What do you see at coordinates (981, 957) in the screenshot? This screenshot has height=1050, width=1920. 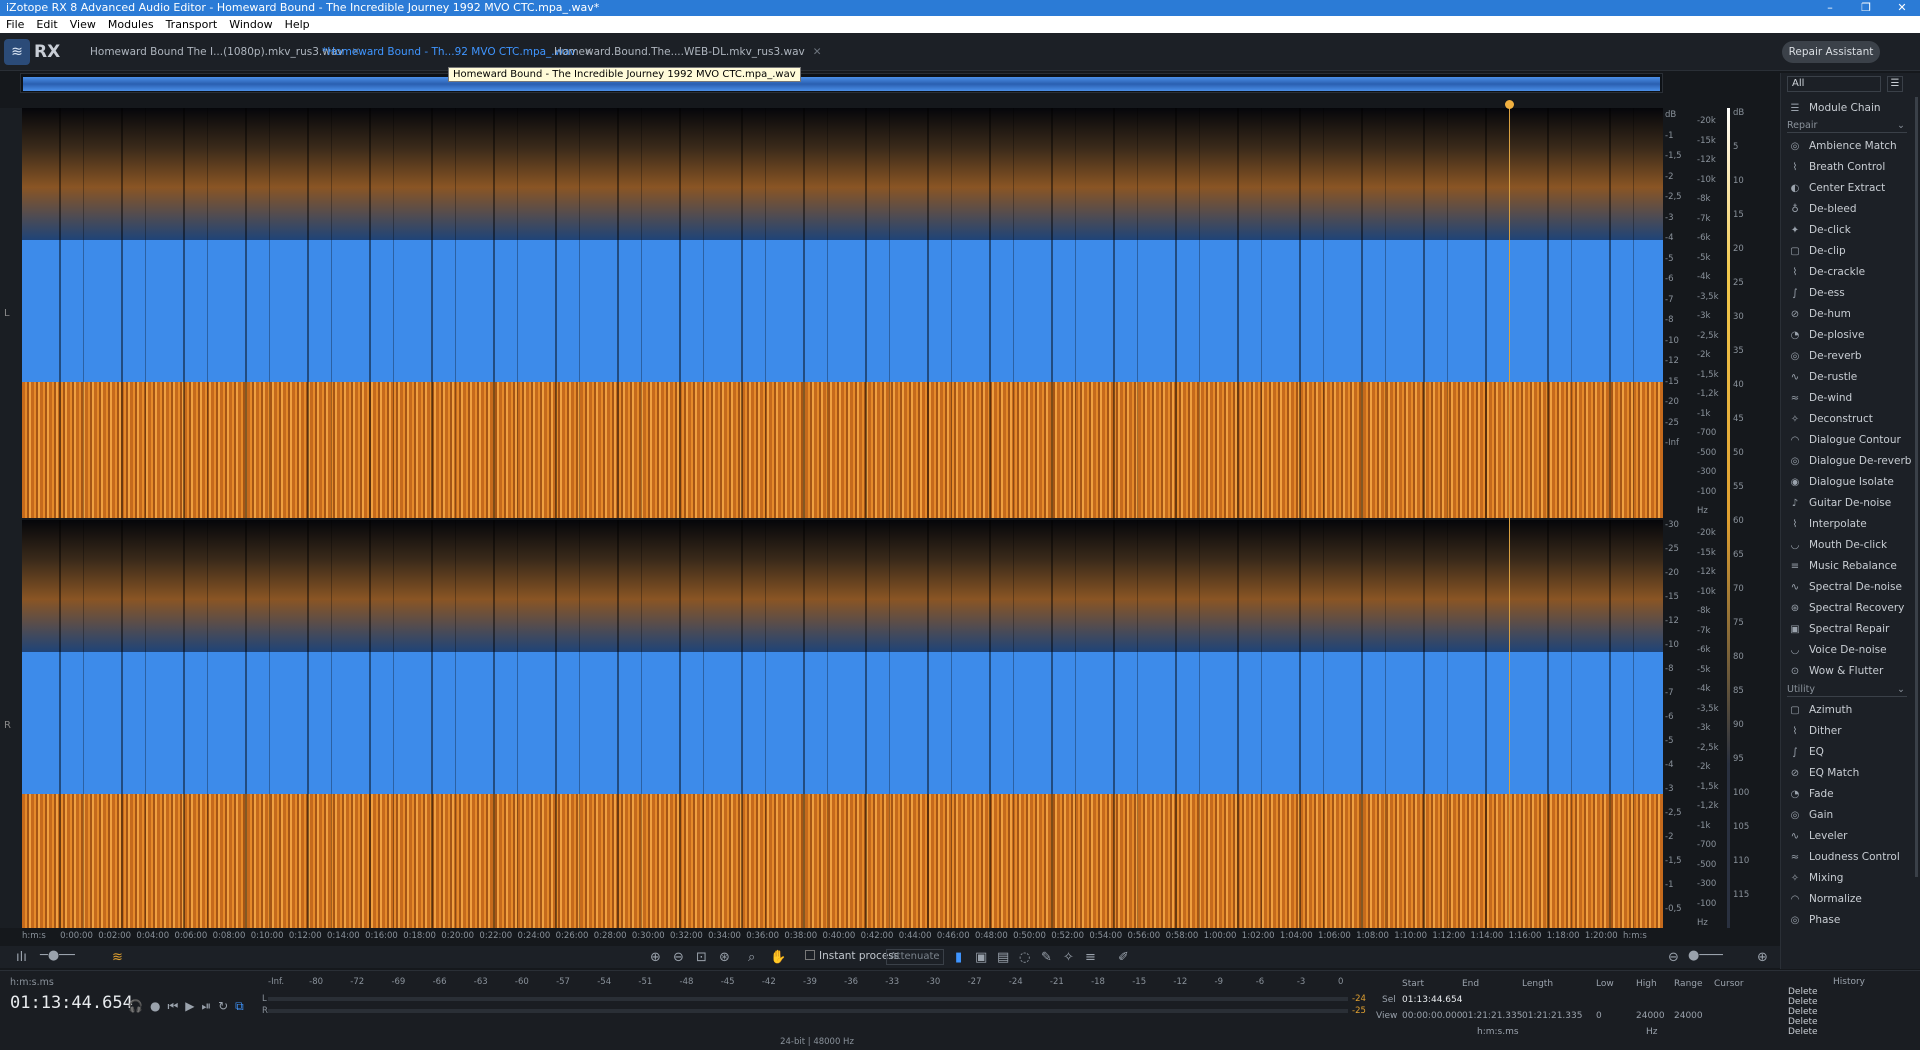 I see `rect-selection-icon: ▣` at bounding box center [981, 957].